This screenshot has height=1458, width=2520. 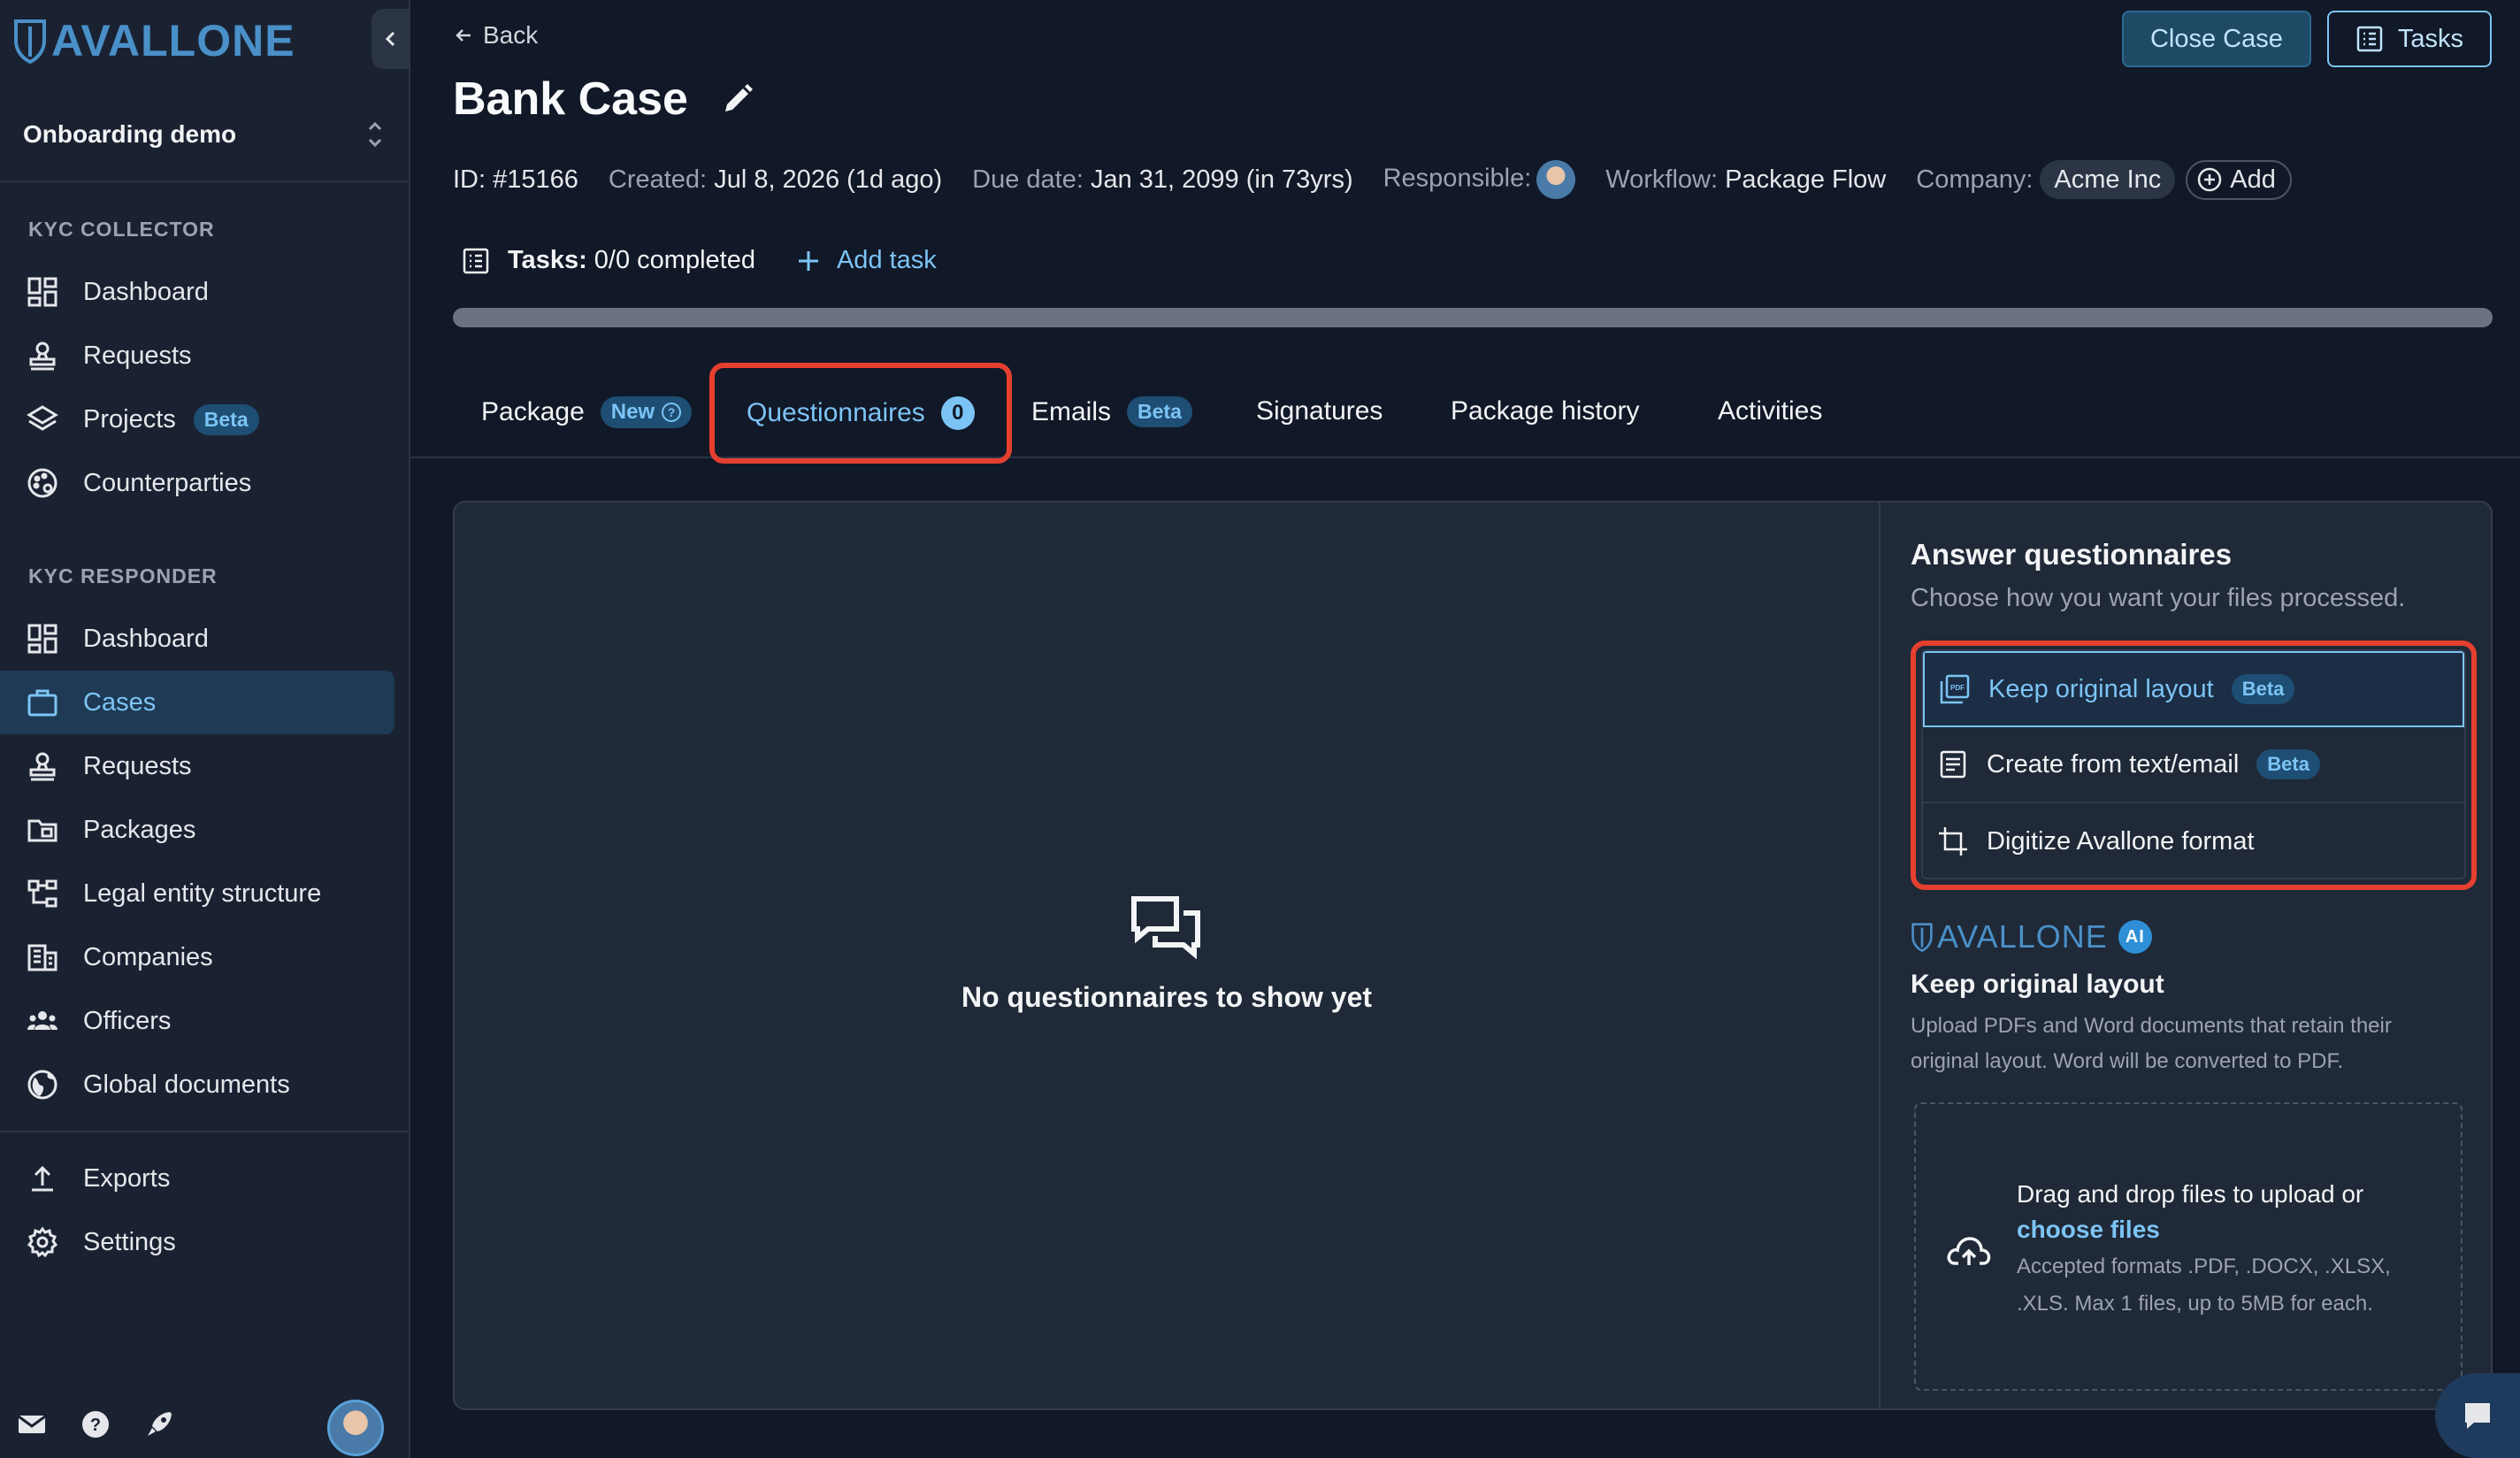 What do you see at coordinates (197, 893) in the screenshot?
I see `sidebar-item-legal-entity-structure: Legal entity structure` at bounding box center [197, 893].